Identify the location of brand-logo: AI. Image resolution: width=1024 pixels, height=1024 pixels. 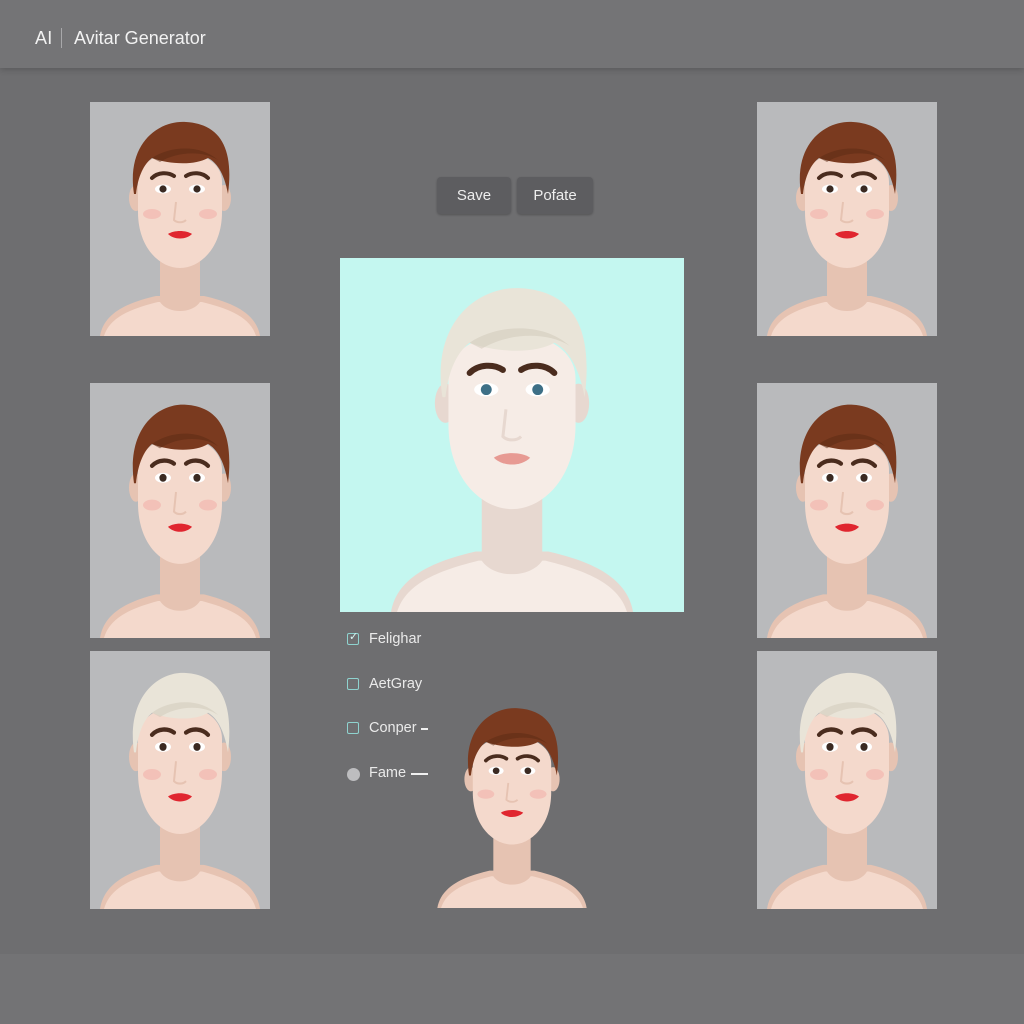
(44, 38).